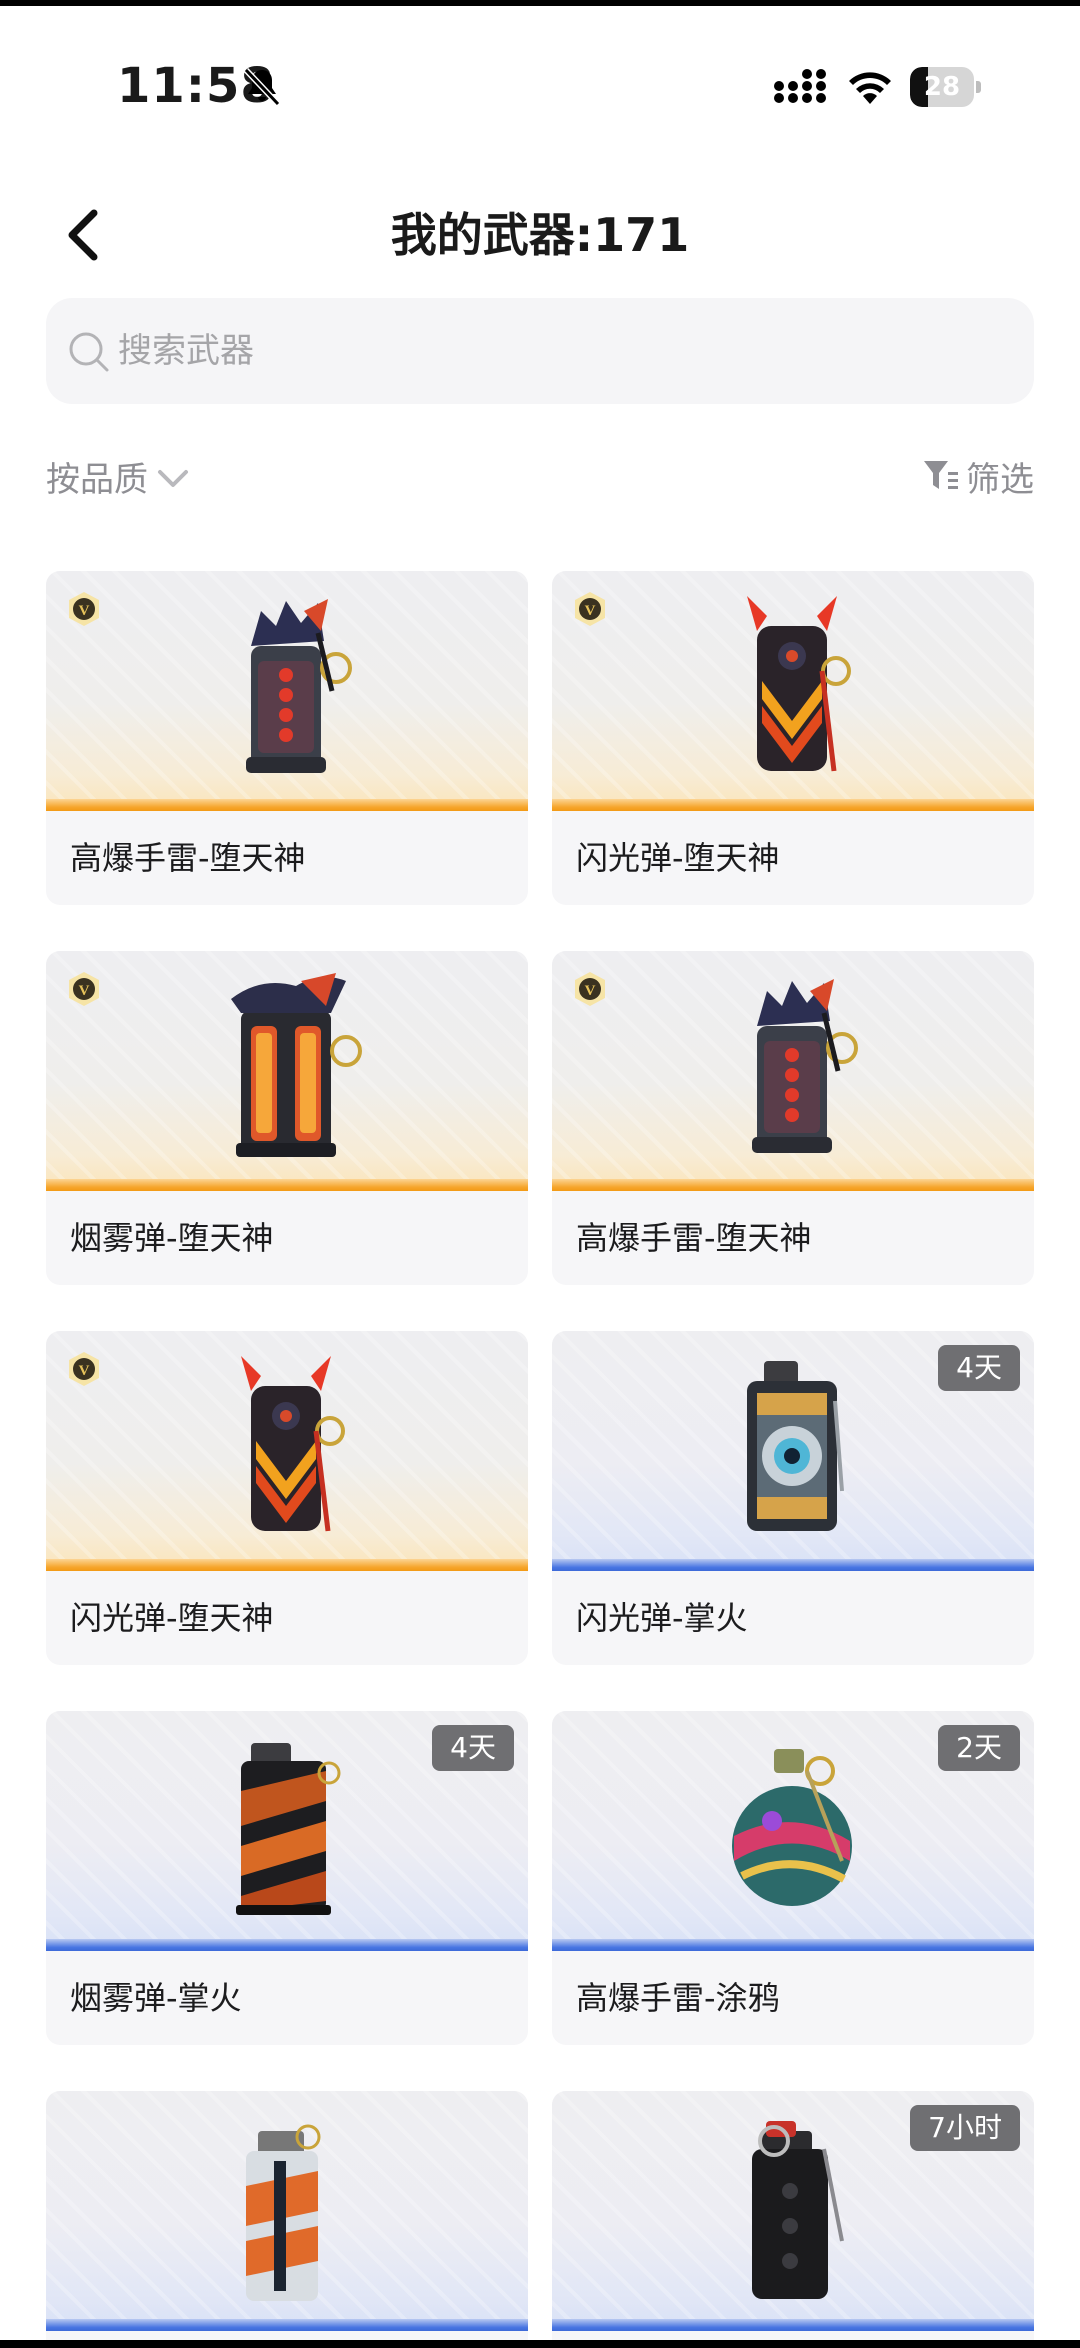  I want to click on filter-button: 筛选, so click(978, 476).